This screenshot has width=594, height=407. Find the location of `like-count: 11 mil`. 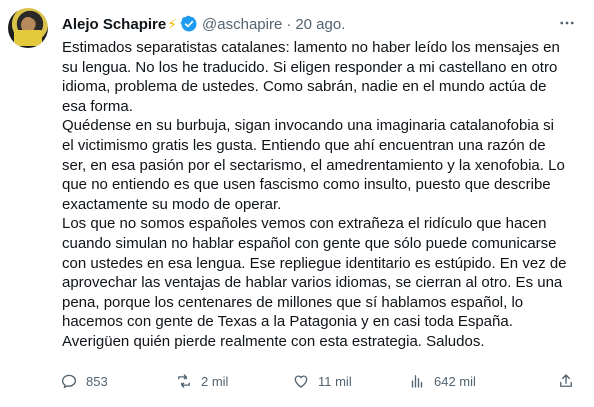

like-count: 11 mil is located at coordinates (335, 381).